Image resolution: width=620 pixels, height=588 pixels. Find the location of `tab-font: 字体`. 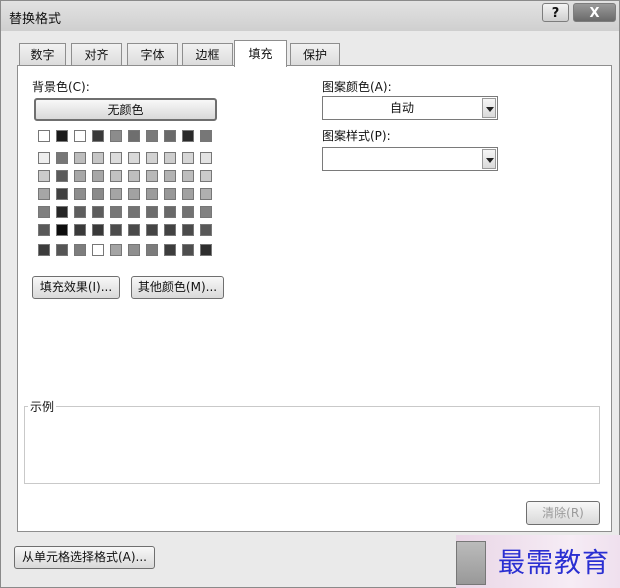

tab-font: 字体 is located at coordinates (152, 54).